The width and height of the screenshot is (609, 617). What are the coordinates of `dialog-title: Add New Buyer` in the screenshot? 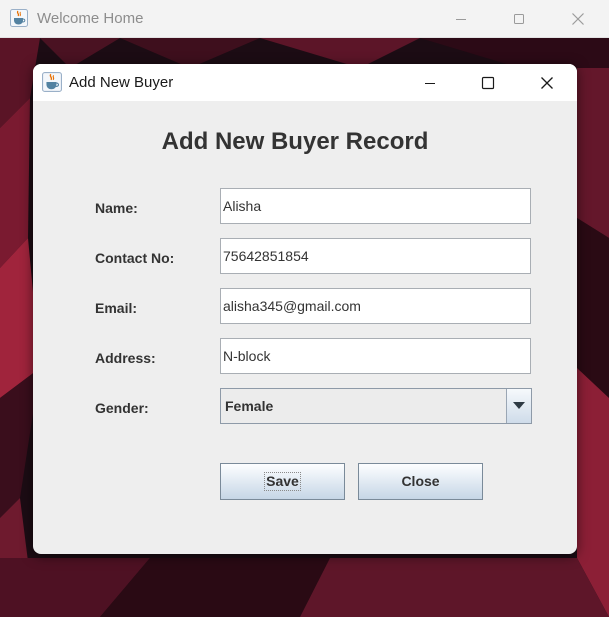 It's located at (121, 82).